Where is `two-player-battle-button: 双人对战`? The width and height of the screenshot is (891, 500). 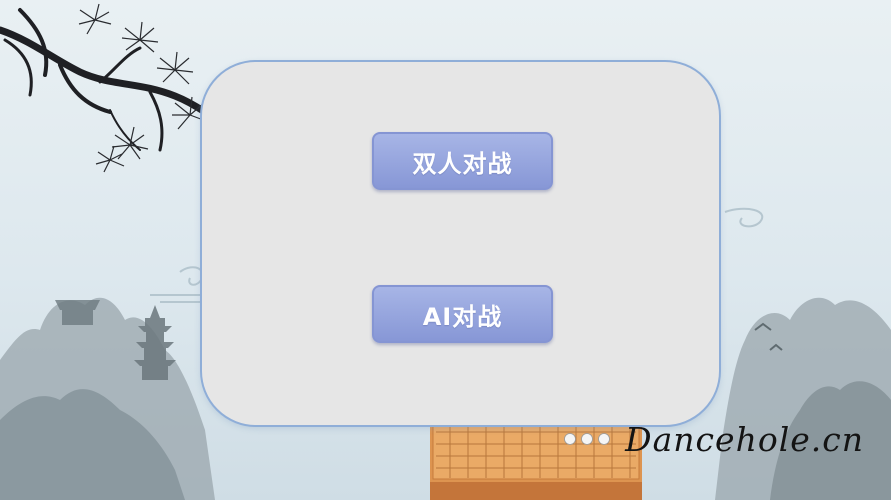 two-player-battle-button: 双人对战 is located at coordinates (462, 161).